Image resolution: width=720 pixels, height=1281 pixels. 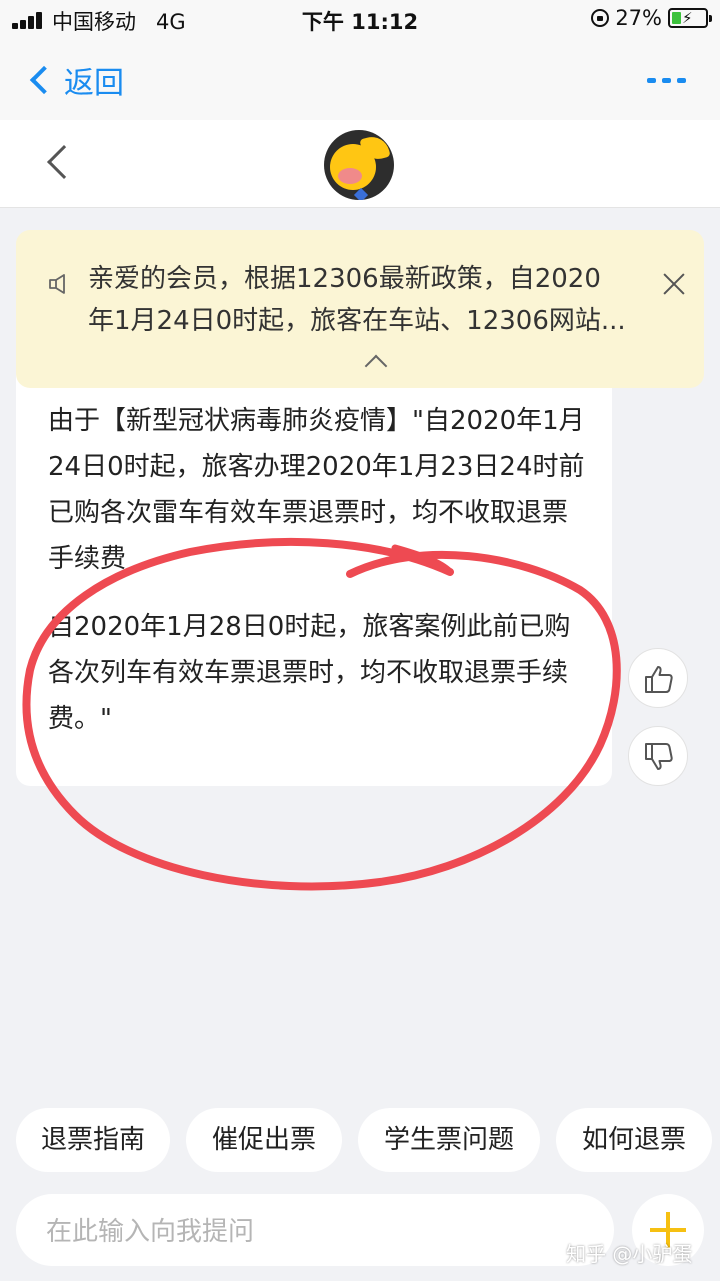 I want to click on thumbs-up-icon, so click(x=659, y=679).